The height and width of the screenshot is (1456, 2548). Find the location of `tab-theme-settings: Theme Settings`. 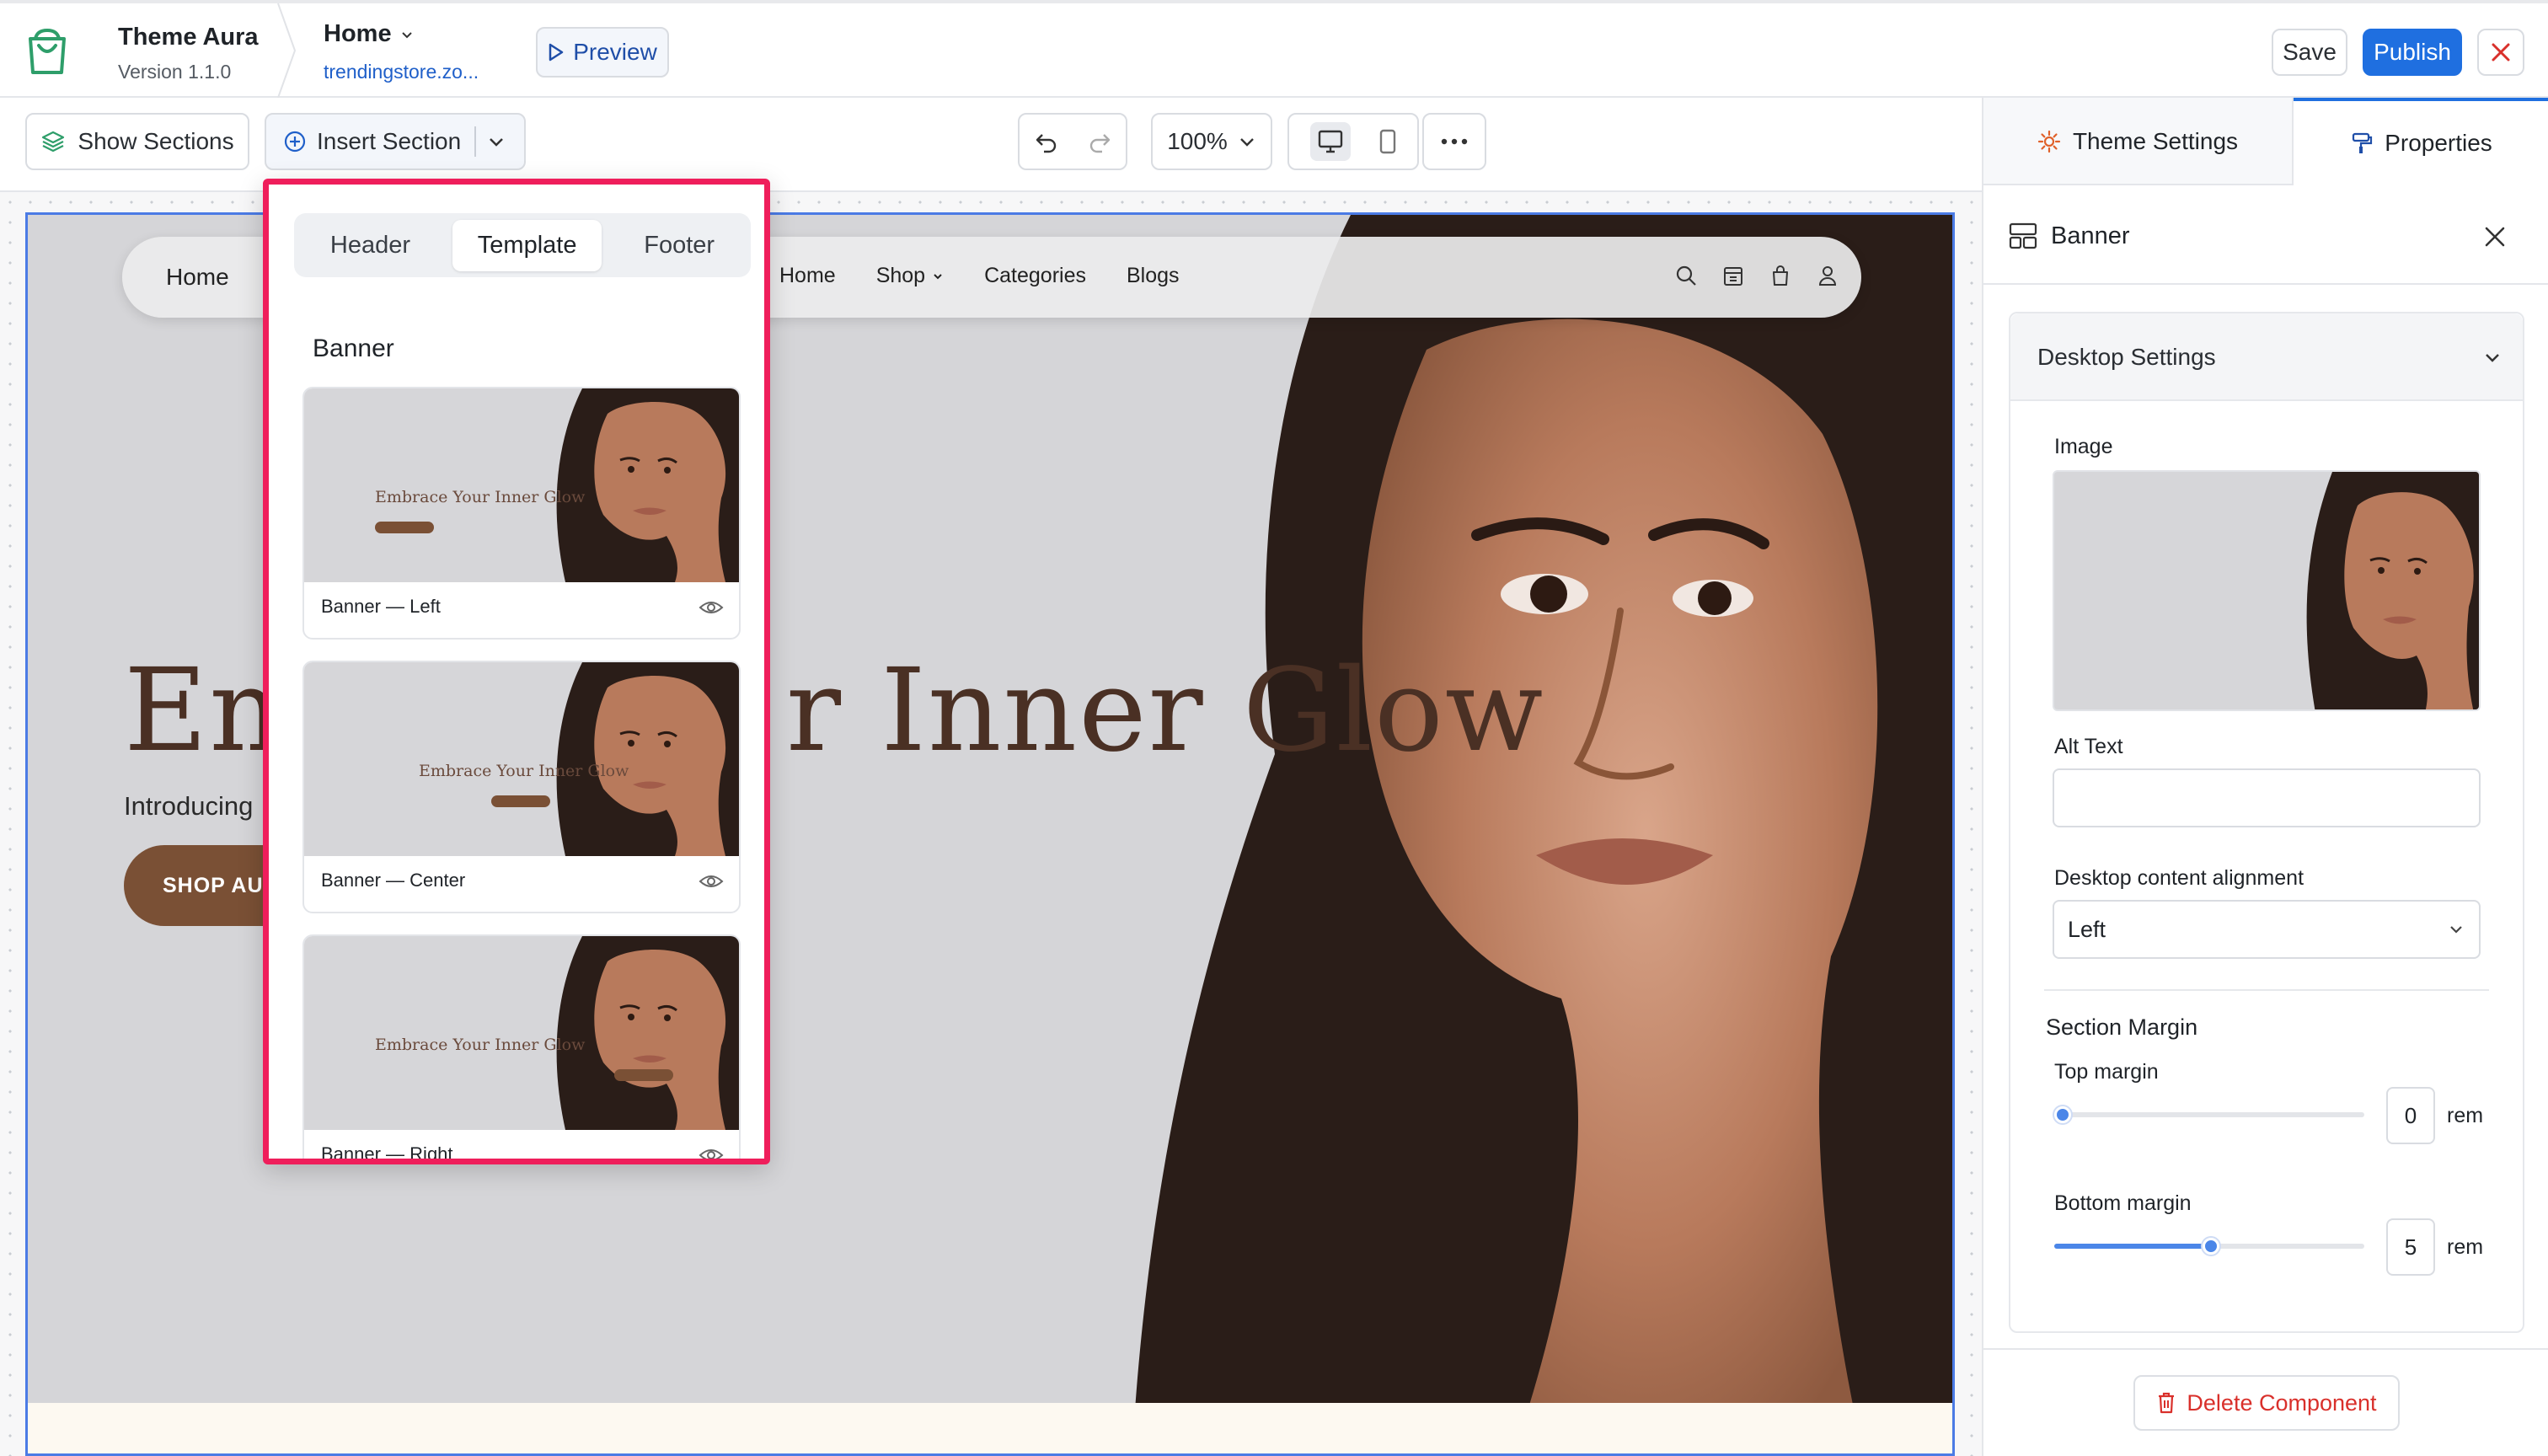

tab-theme-settings: Theme Settings is located at coordinates (2138, 141).